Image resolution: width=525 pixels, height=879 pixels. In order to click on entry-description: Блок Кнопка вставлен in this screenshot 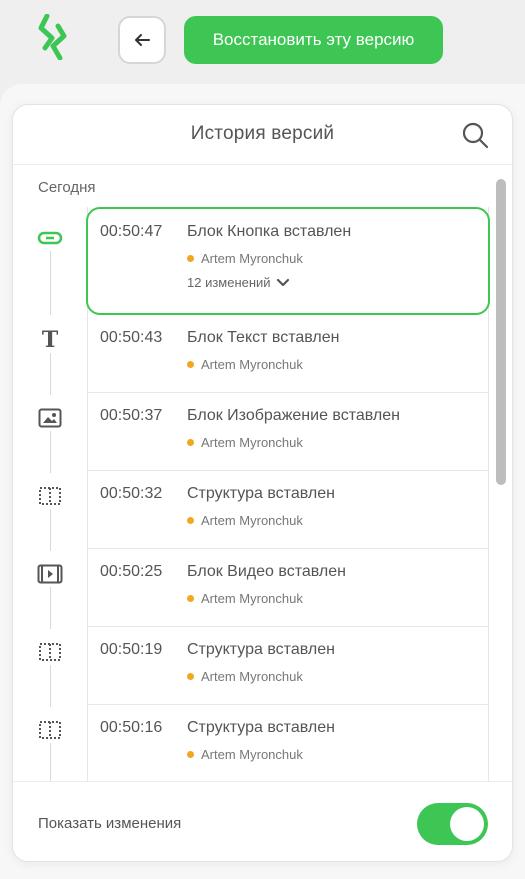, I will do `click(269, 231)`.